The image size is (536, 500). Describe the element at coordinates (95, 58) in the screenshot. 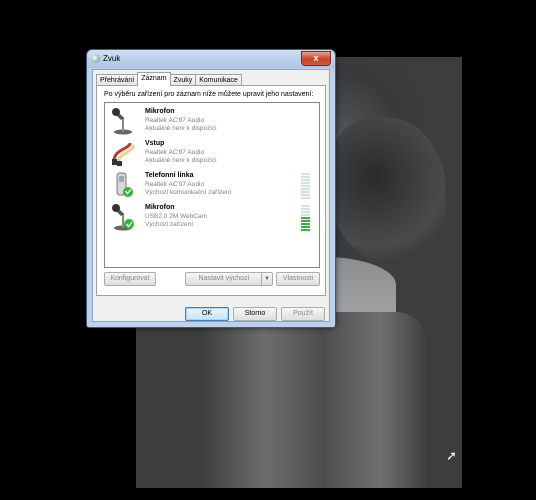

I see `speaker-icon` at that location.